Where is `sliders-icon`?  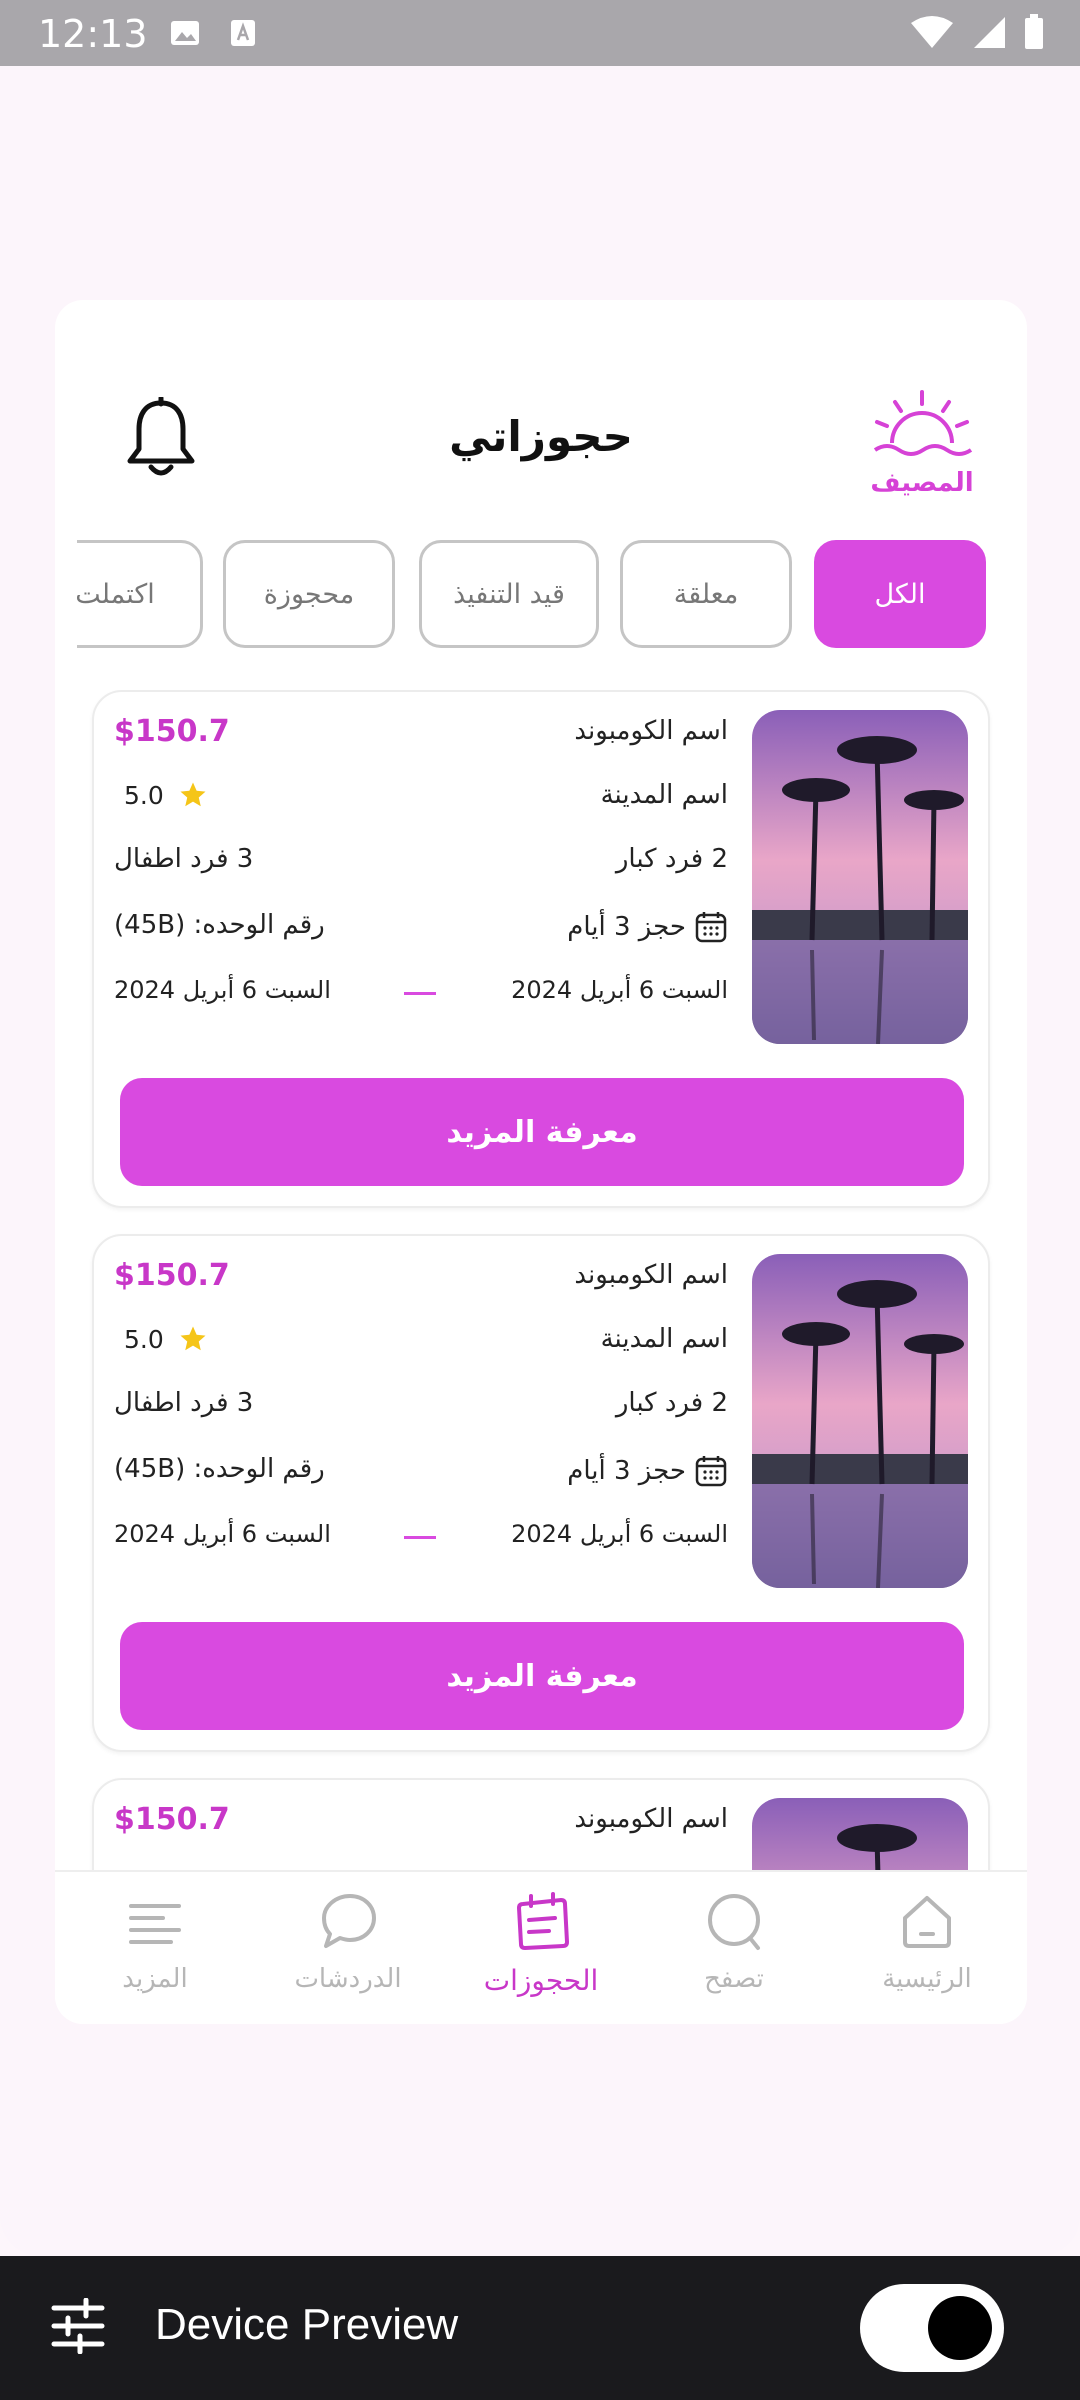
sliders-icon is located at coordinates (78, 2326).